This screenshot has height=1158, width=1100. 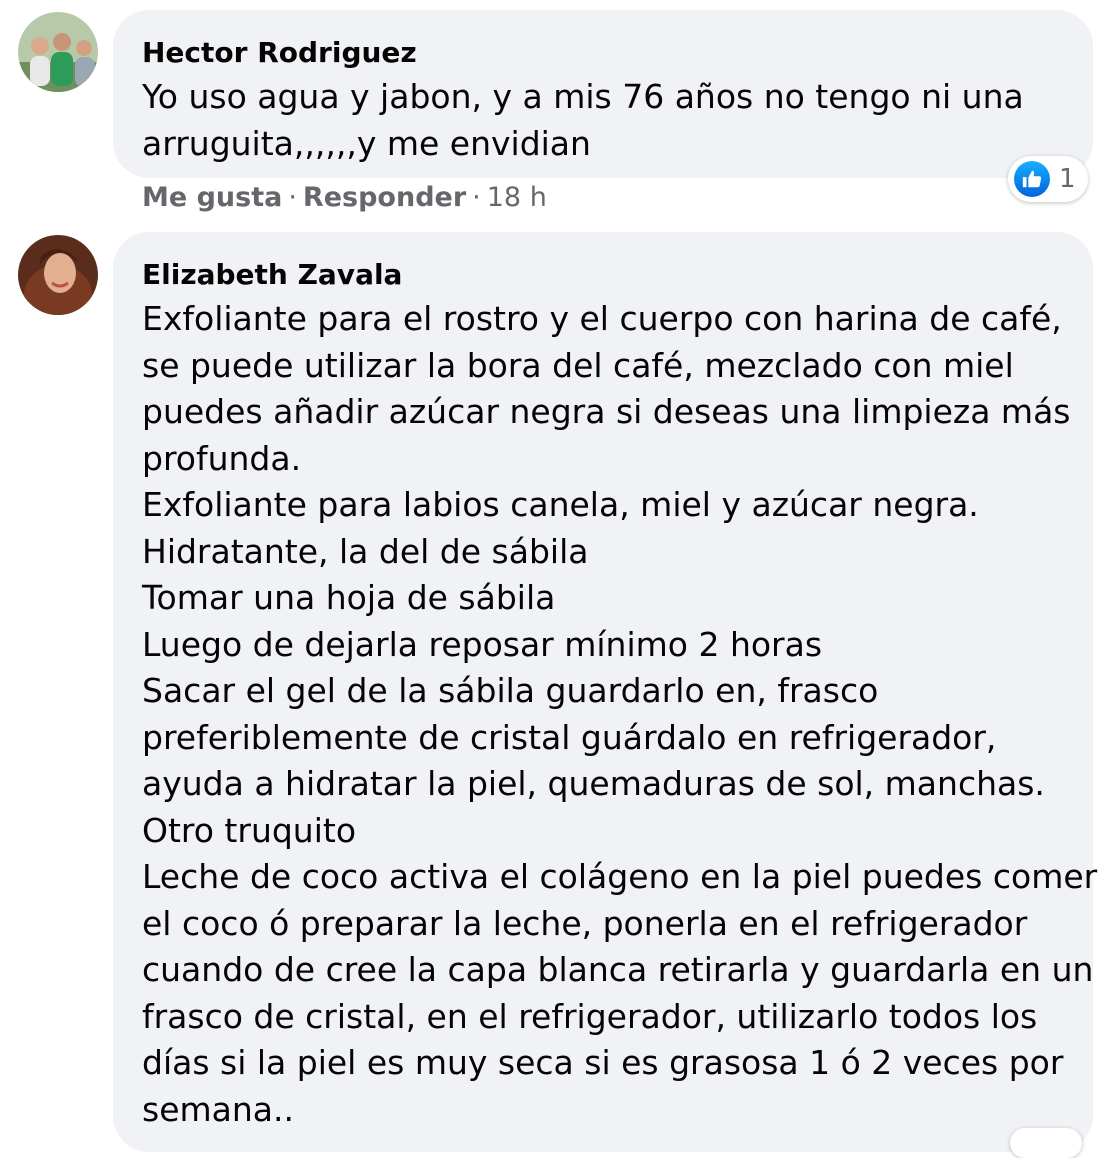 What do you see at coordinates (607, 53) in the screenshot?
I see `comment-author: Hector Rodriguez` at bounding box center [607, 53].